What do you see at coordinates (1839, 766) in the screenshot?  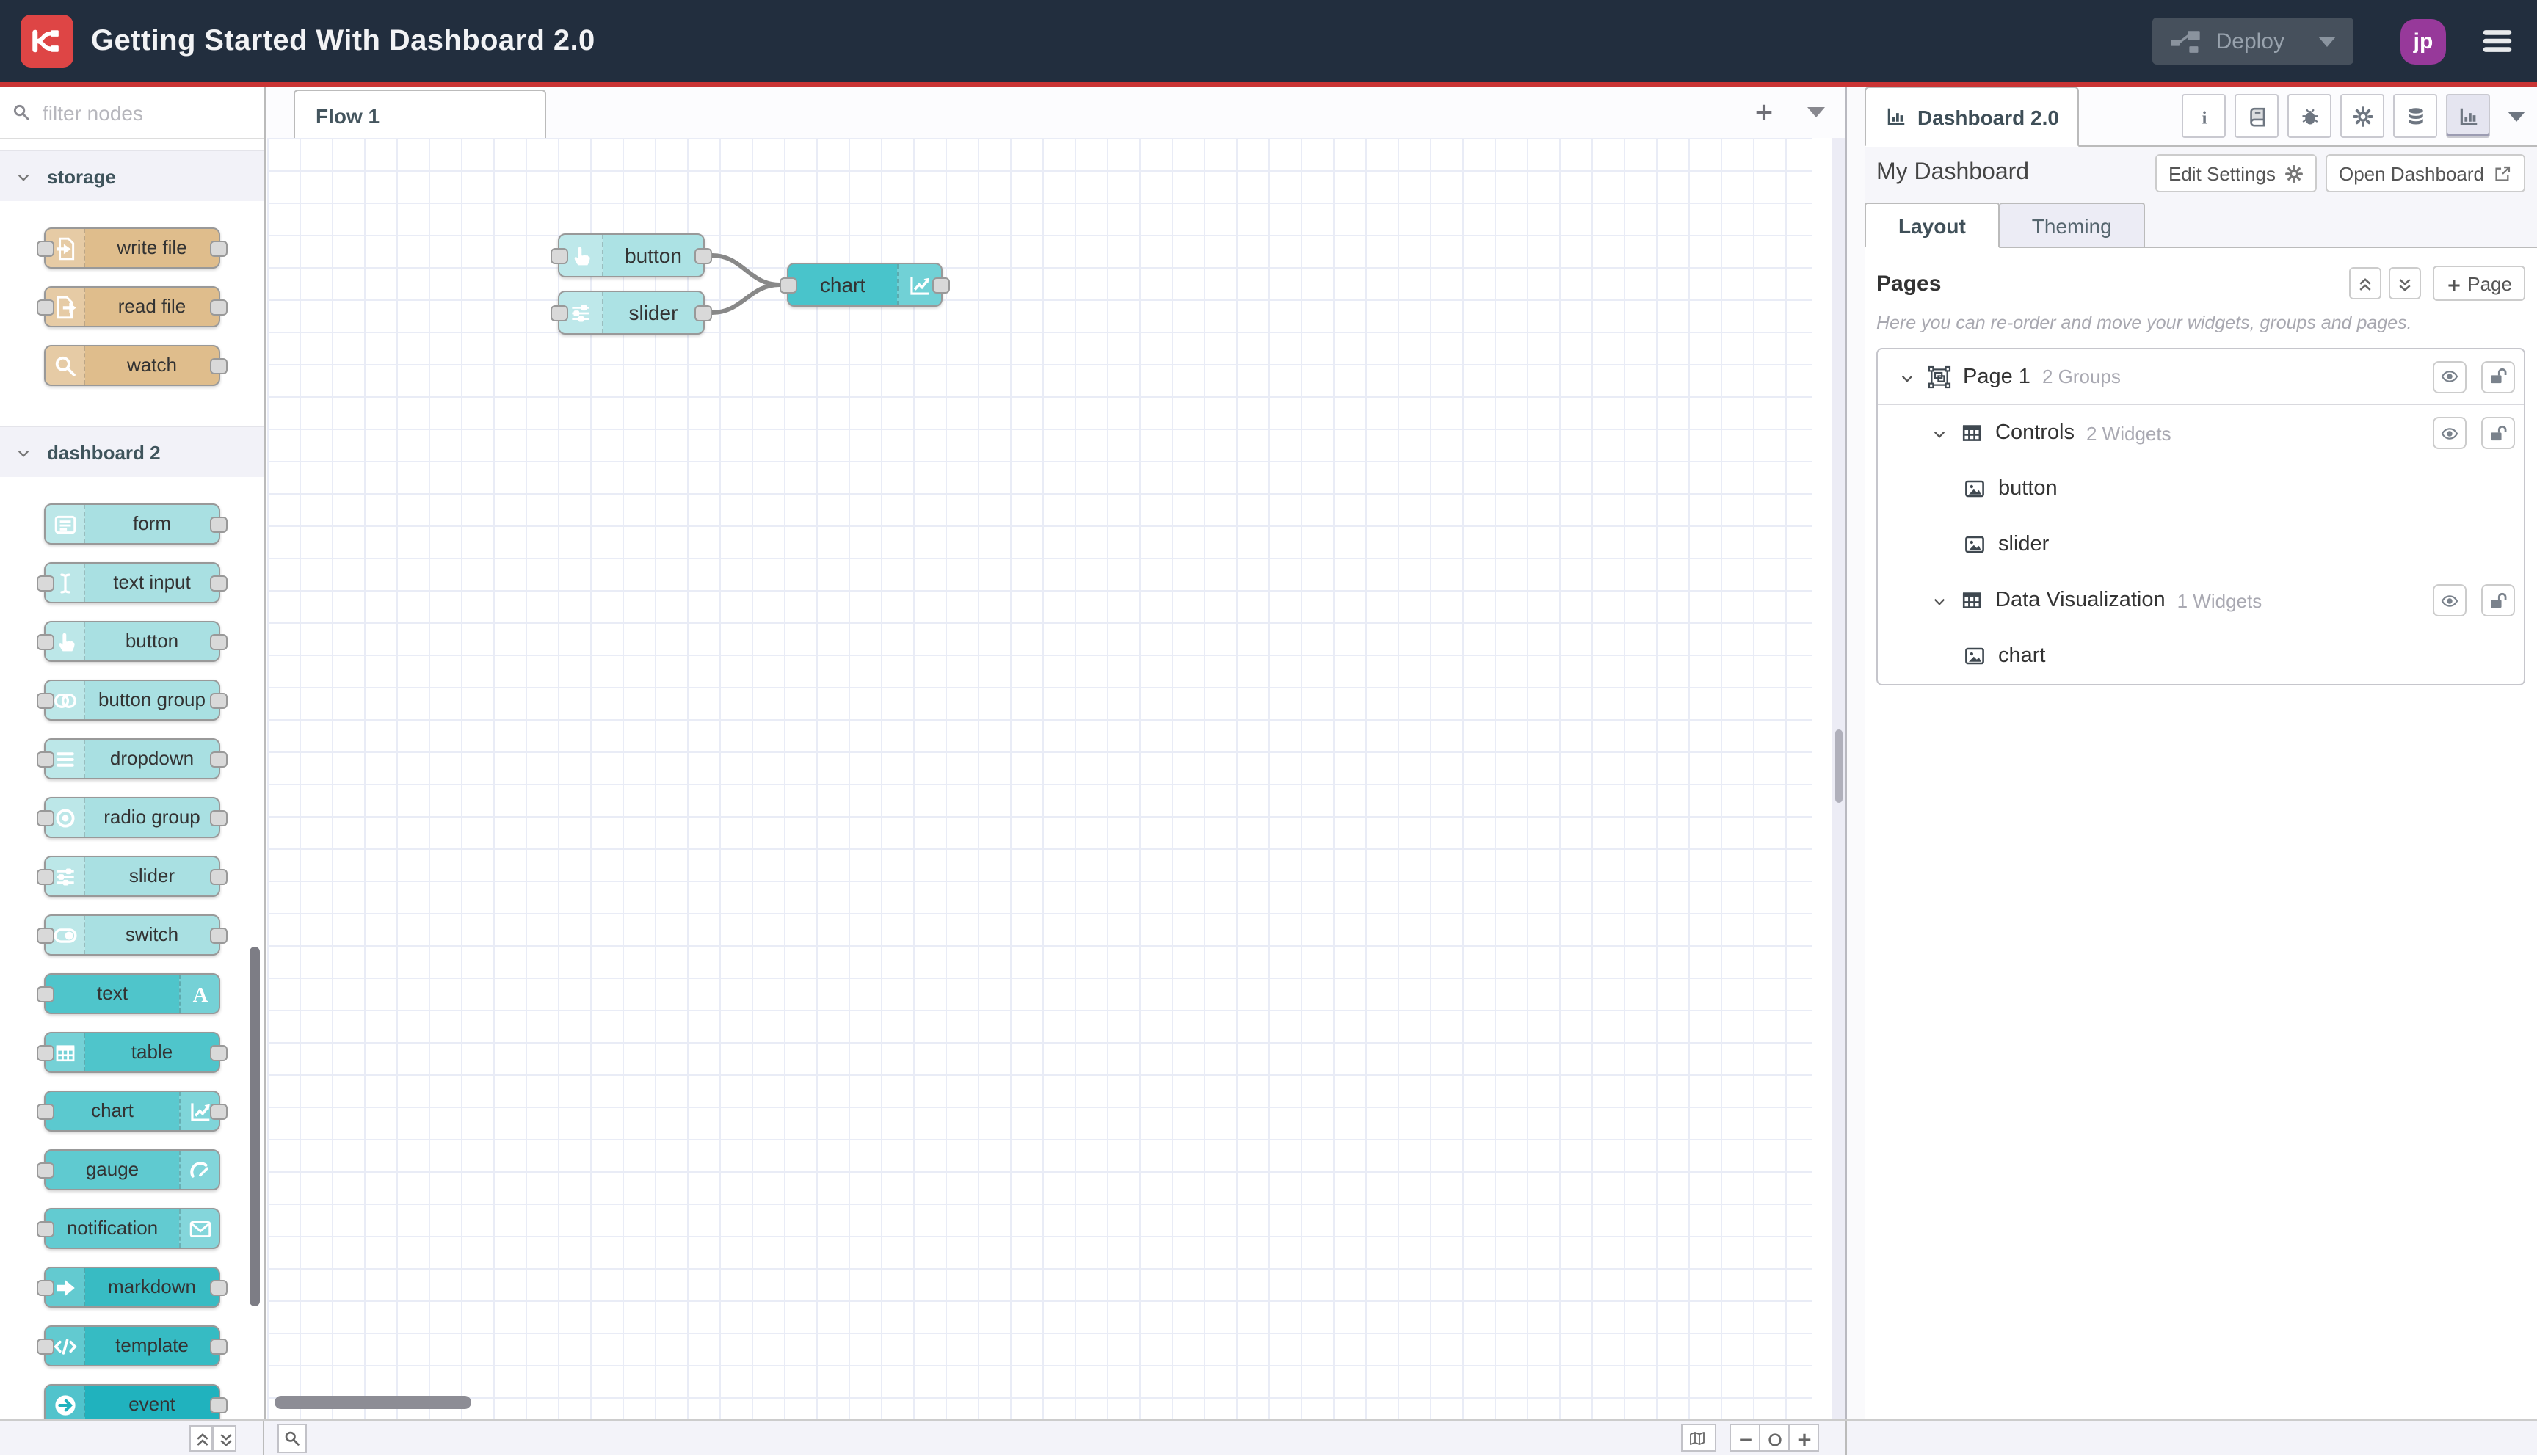 I see `canvas-v-scrollbar-thumb` at bounding box center [1839, 766].